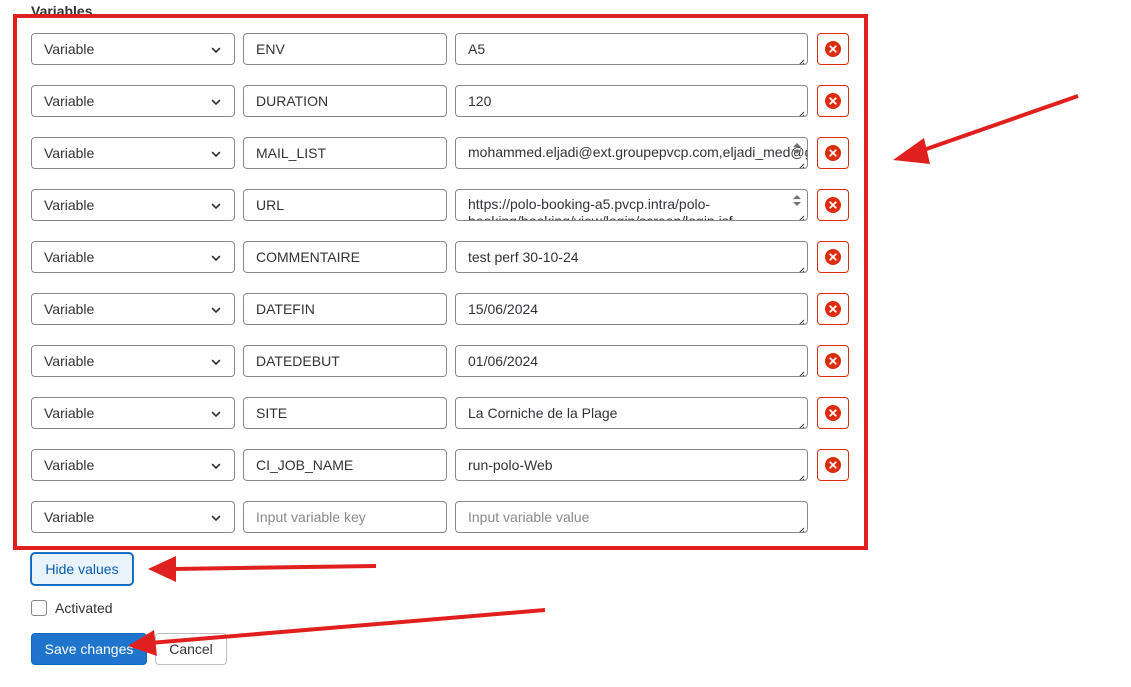  I want to click on activated-checkbox, so click(39, 608).